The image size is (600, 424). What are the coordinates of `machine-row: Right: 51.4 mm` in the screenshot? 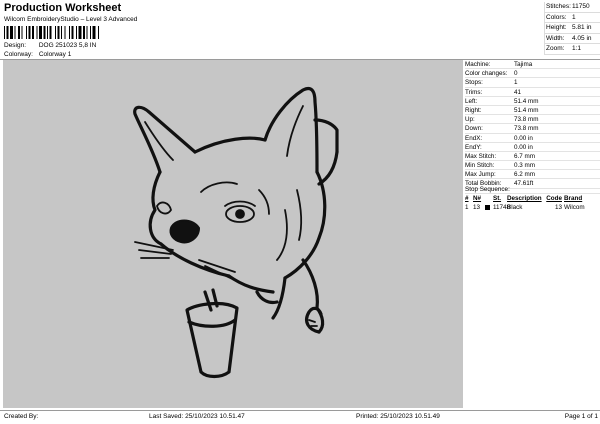 It's located at (532, 111).